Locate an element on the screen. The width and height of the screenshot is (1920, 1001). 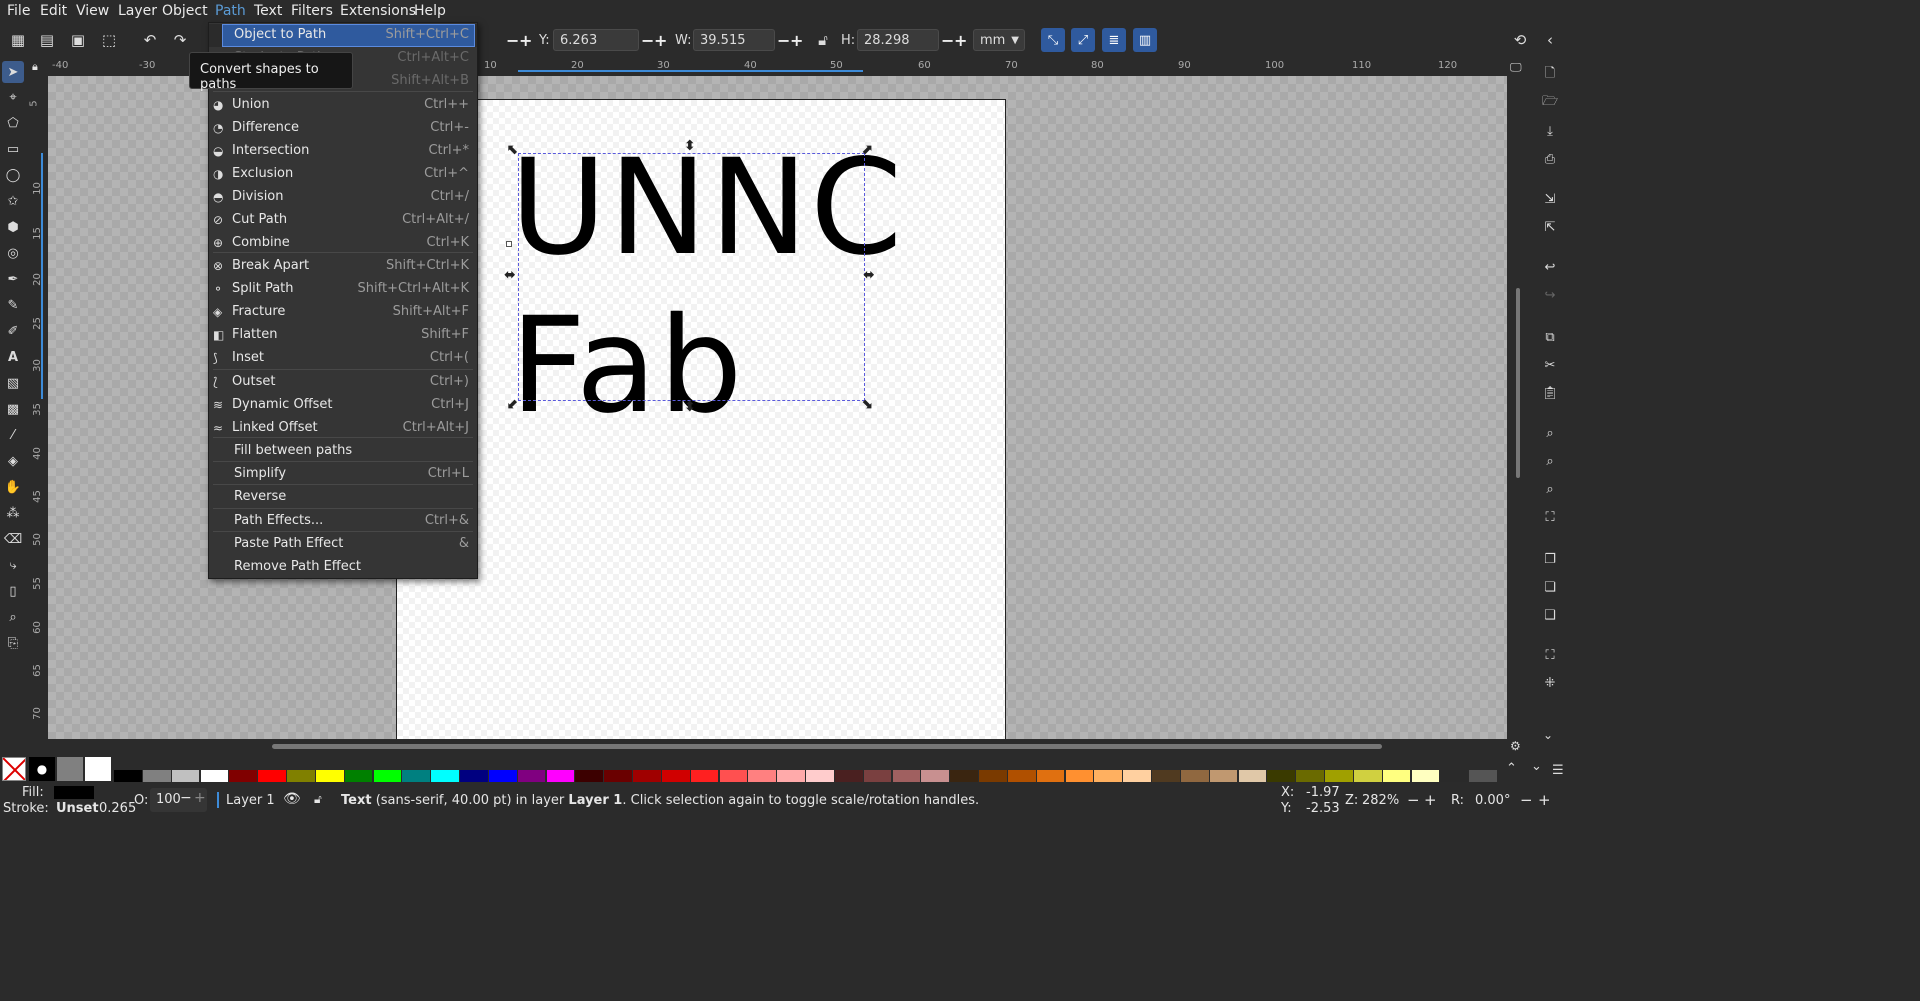
clone-icon: ❏ is located at coordinates (1550, 587).